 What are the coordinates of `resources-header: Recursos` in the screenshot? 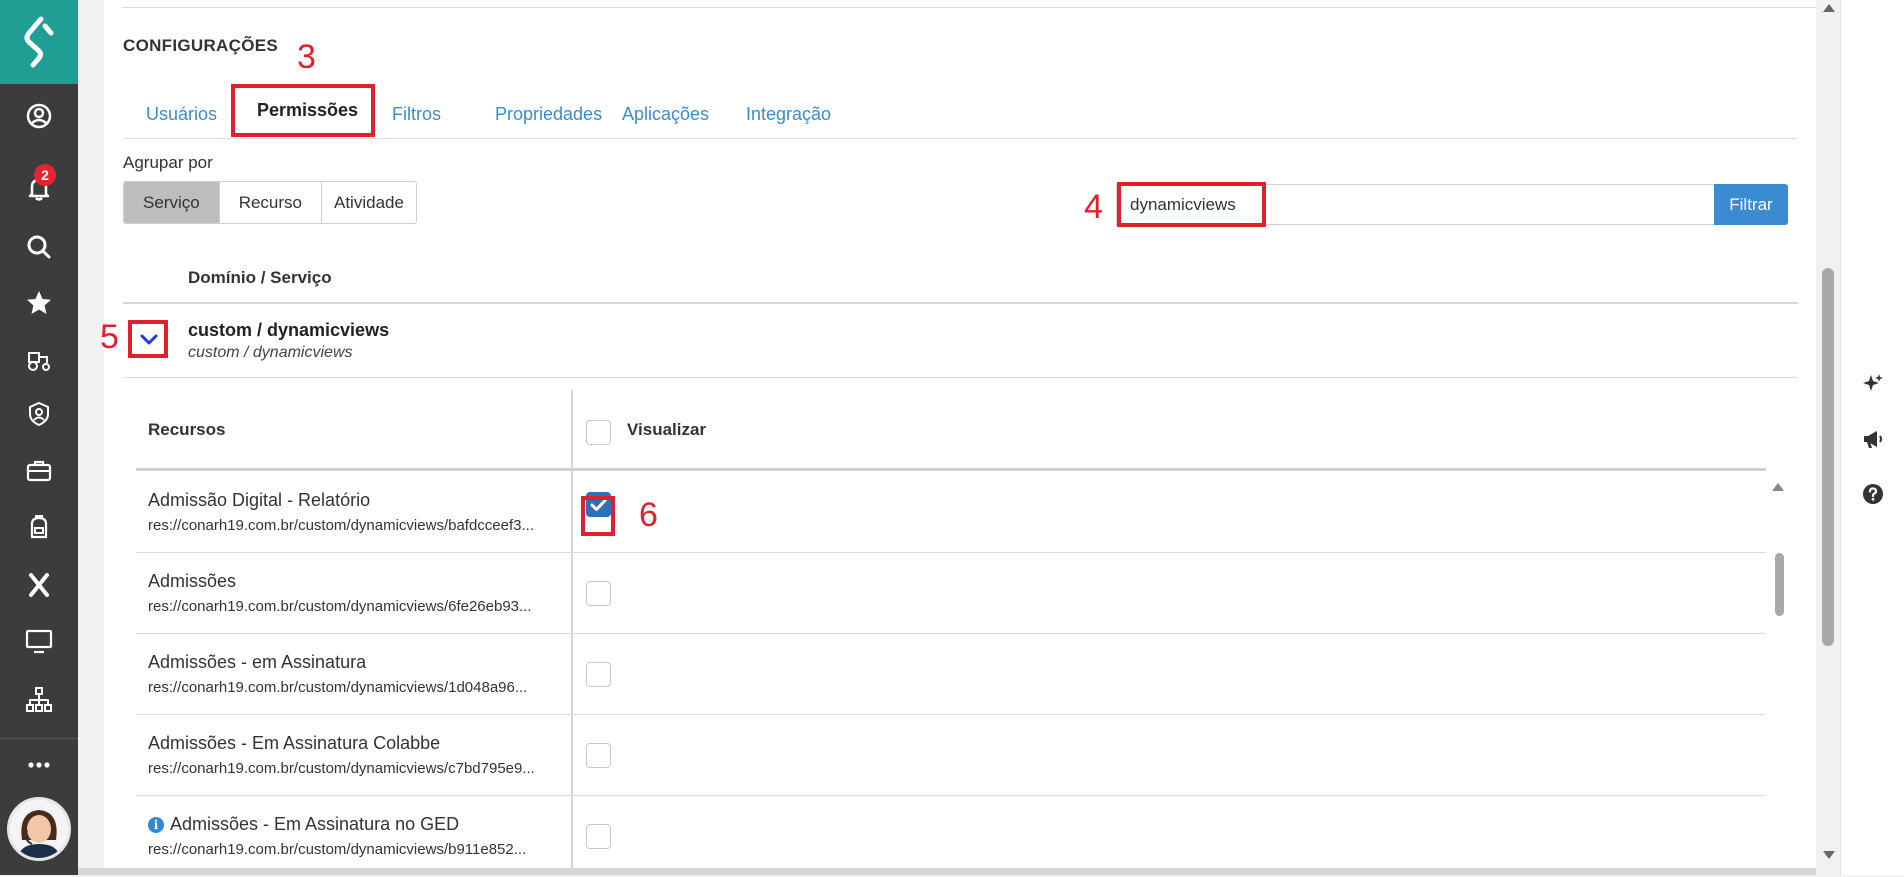 It's located at (187, 429).